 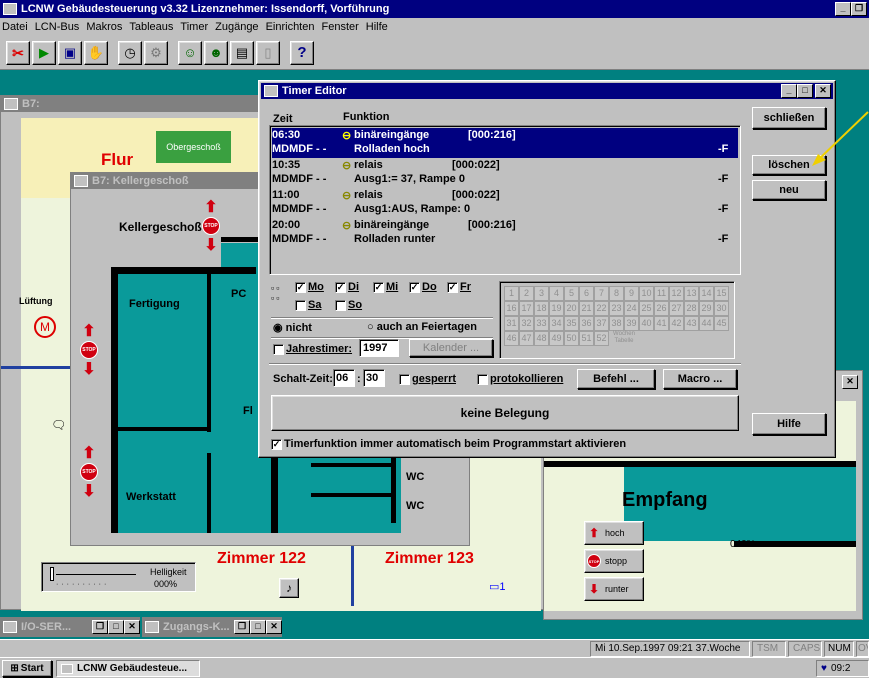 I want to click on week-cell: 35, so click(x=571, y=323).